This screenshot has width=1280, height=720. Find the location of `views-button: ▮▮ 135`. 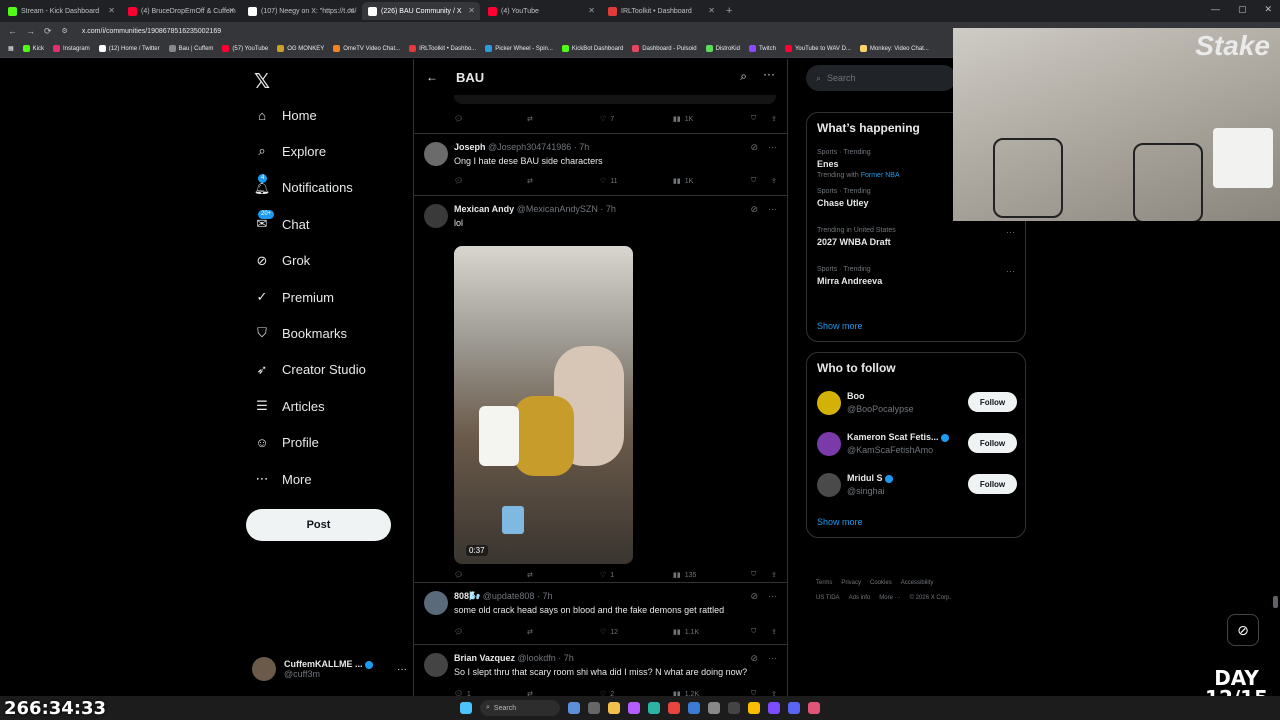

views-button: ▮▮ 135 is located at coordinates (712, 575).